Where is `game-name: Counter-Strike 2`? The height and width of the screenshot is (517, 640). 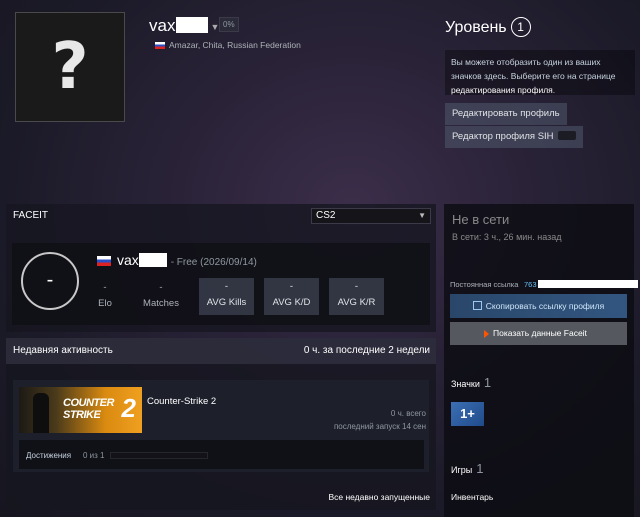 game-name: Counter-Strike 2 is located at coordinates (181, 401).